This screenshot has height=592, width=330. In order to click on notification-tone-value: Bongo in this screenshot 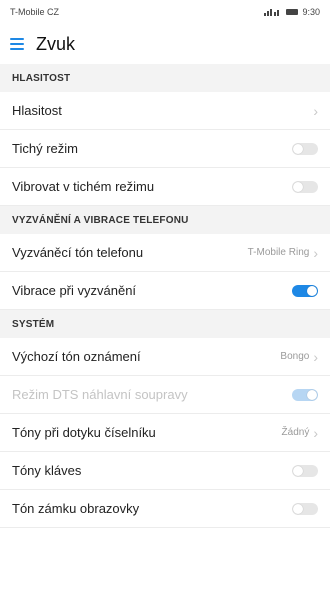, I will do `click(295, 356)`.